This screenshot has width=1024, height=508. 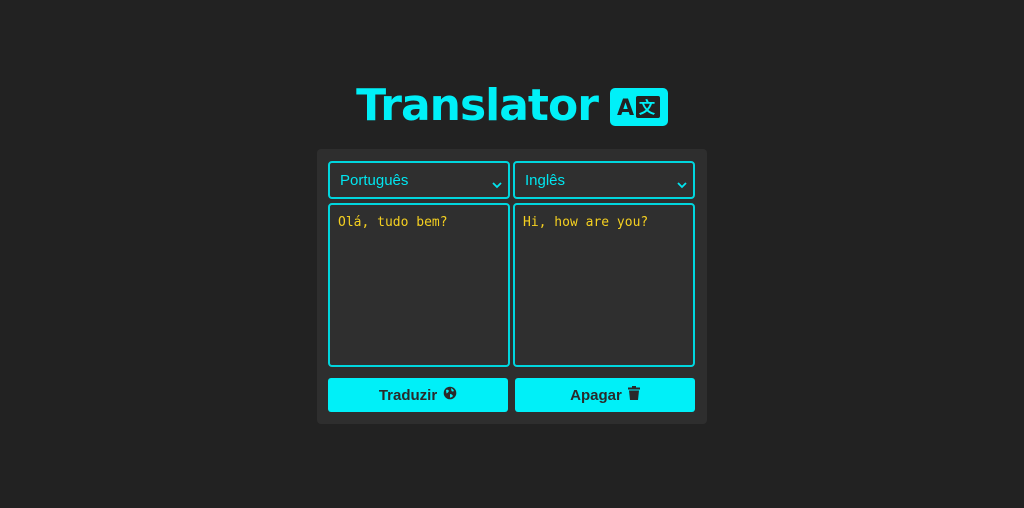 What do you see at coordinates (477, 105) in the screenshot?
I see `app-title: Translator` at bounding box center [477, 105].